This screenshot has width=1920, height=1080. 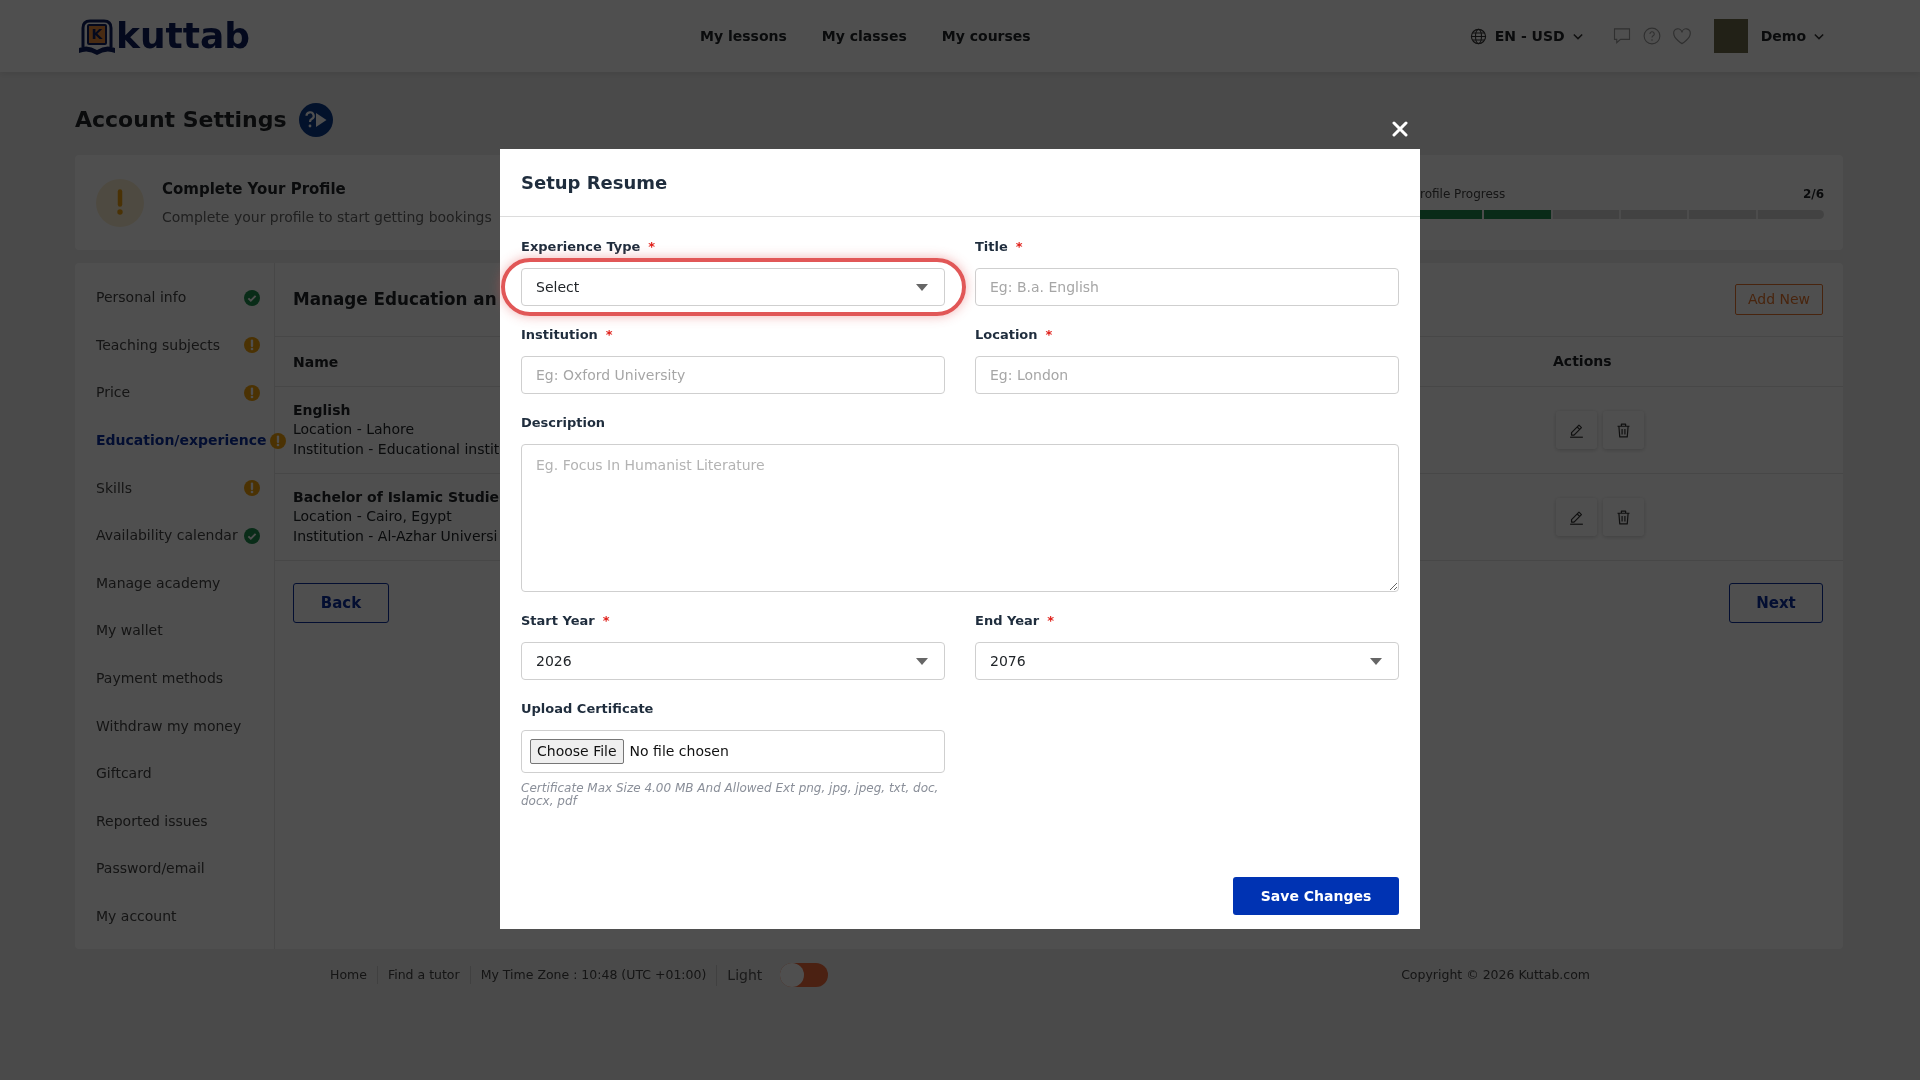 I want to click on column-header: Actions, so click(x=1582, y=361).